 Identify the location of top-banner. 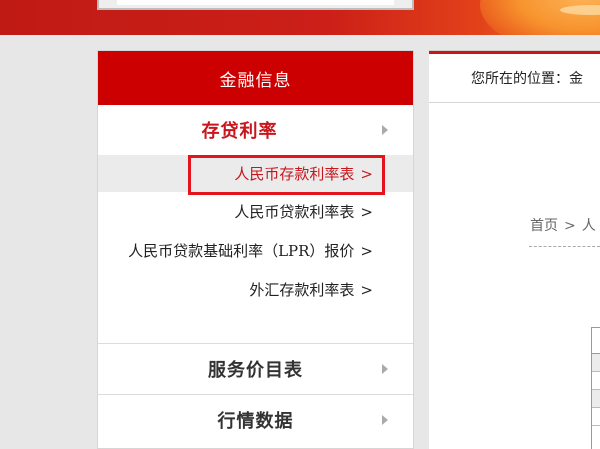
(300, 17).